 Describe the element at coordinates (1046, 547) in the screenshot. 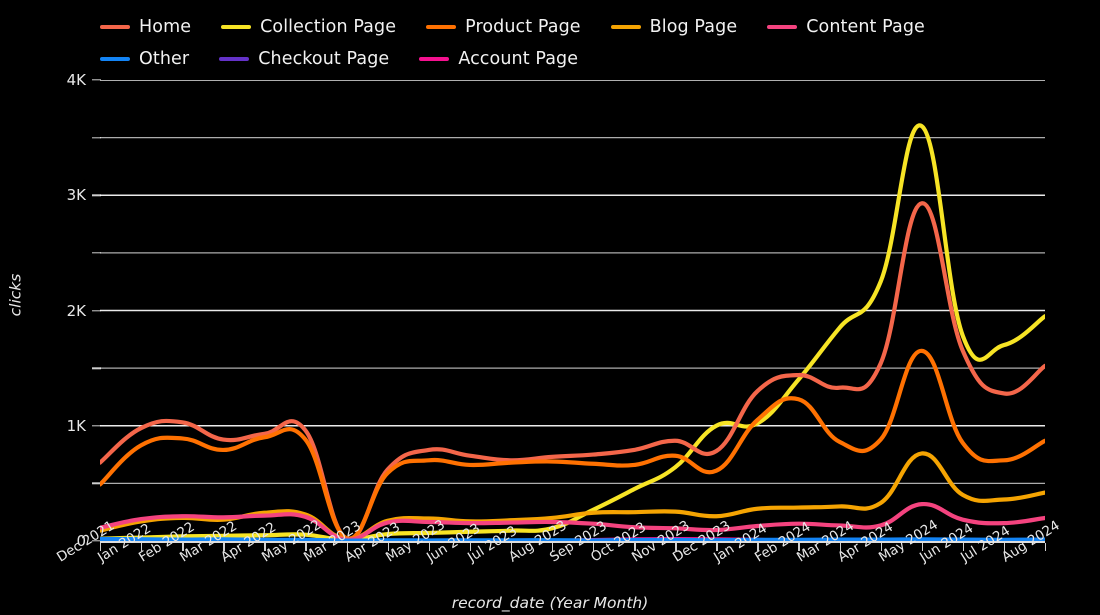

I see `x-axis-tick-mark` at that location.